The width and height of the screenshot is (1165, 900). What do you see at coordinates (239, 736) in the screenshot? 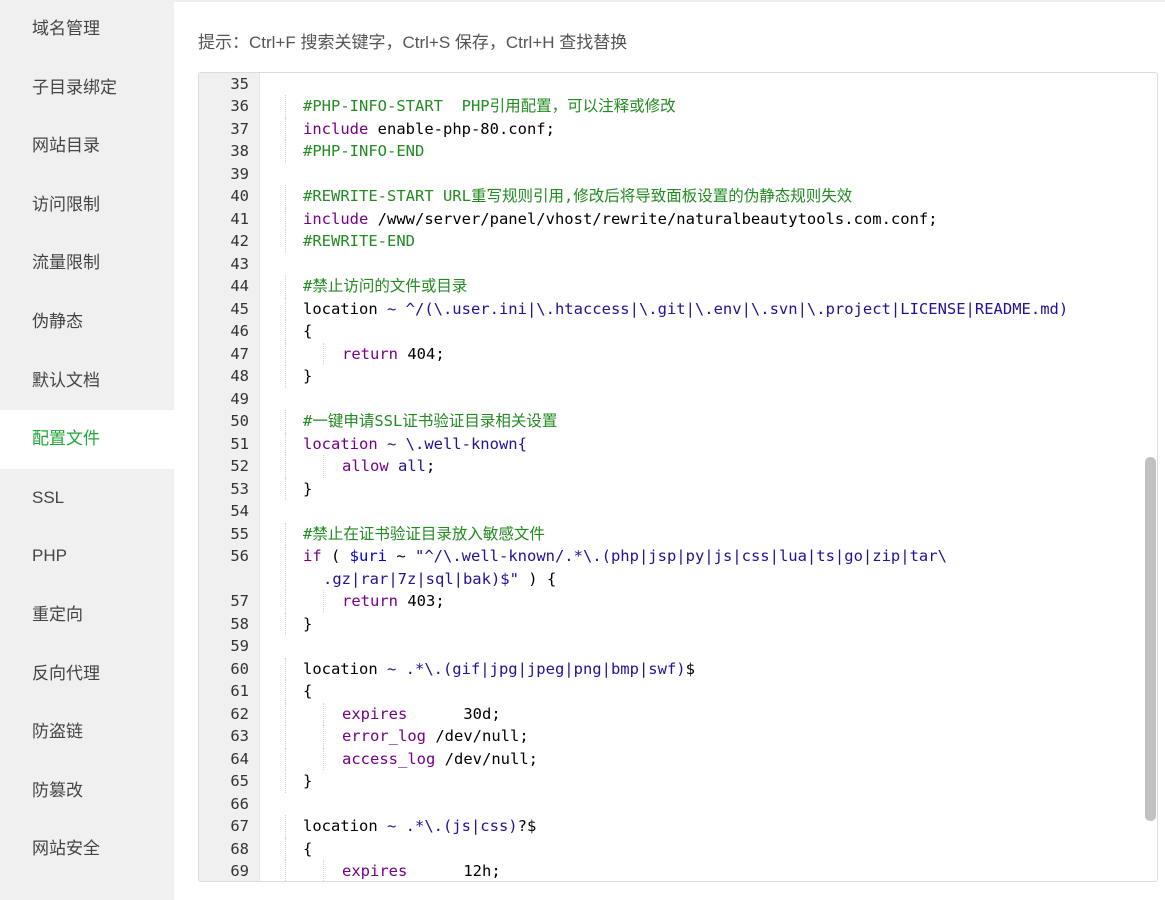
I see `line-number: 63` at bounding box center [239, 736].